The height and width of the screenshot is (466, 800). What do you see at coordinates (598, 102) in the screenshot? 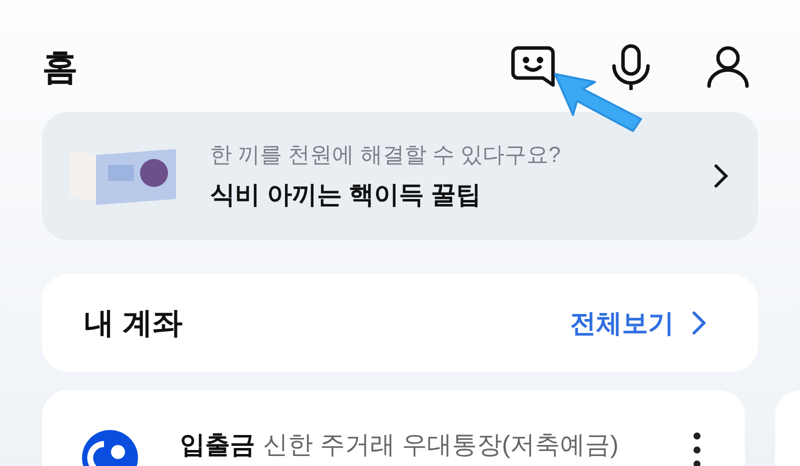
I see `pointer-arrow-icon` at bounding box center [598, 102].